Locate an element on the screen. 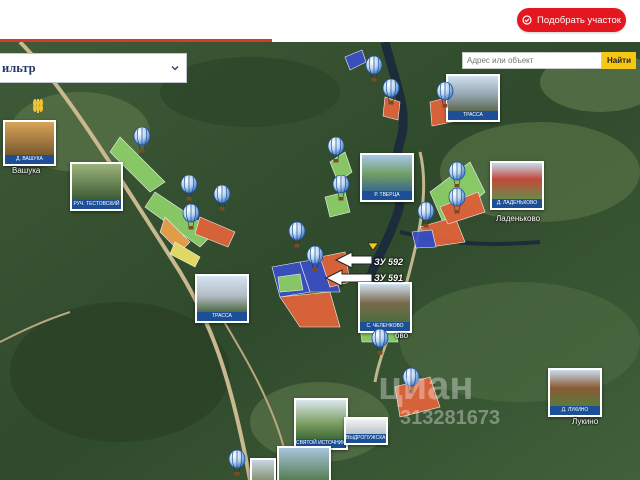 The height and width of the screenshot is (480, 640). address-search: Найти is located at coordinates (549, 60).